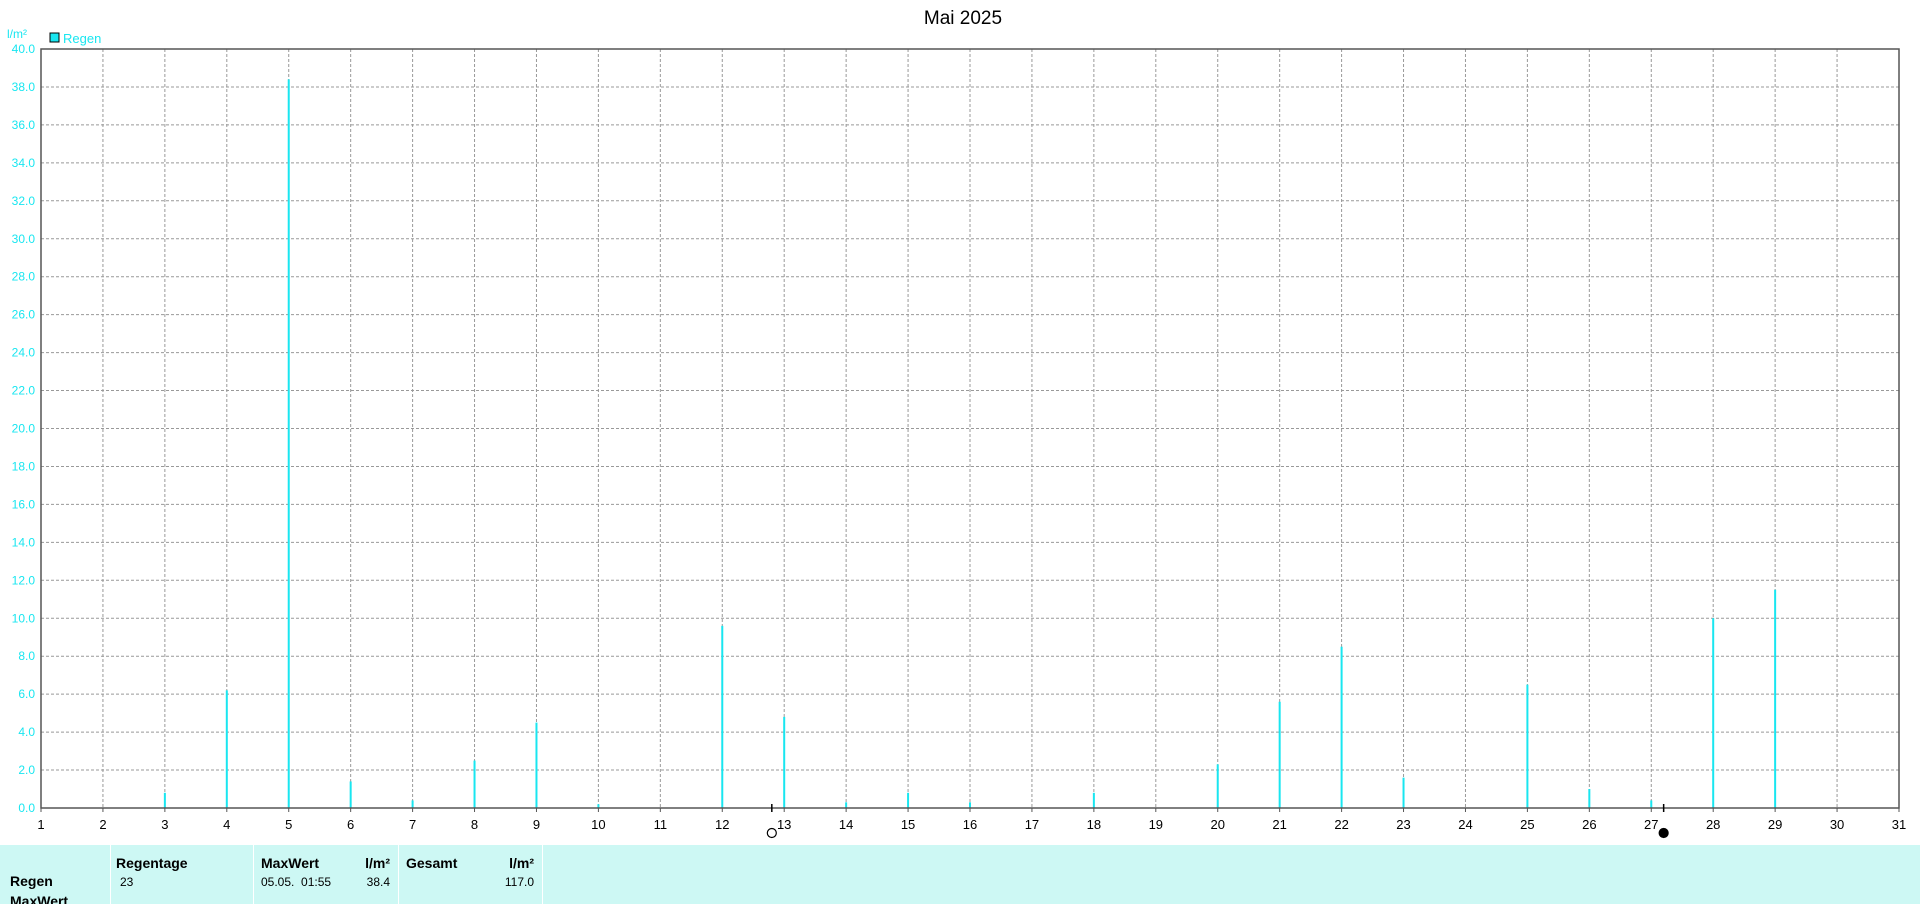  What do you see at coordinates (24, 353) in the screenshot?
I see `y-tick-label: 24.0` at bounding box center [24, 353].